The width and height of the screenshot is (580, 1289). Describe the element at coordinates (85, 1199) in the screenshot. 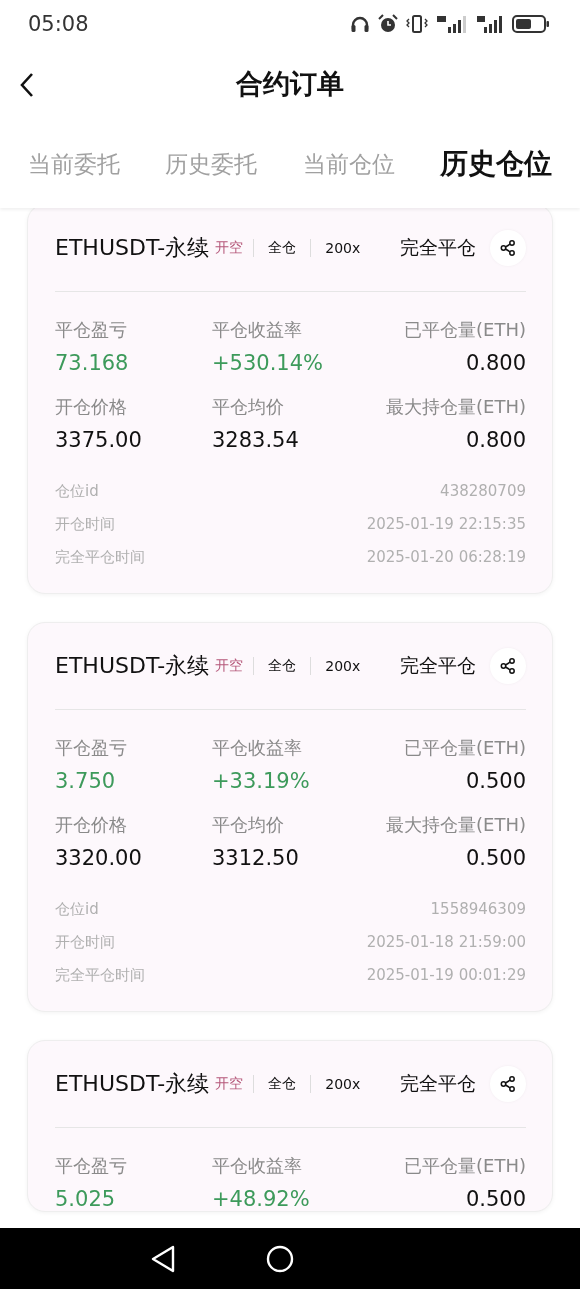

I see `stat-value: 5.025` at that location.